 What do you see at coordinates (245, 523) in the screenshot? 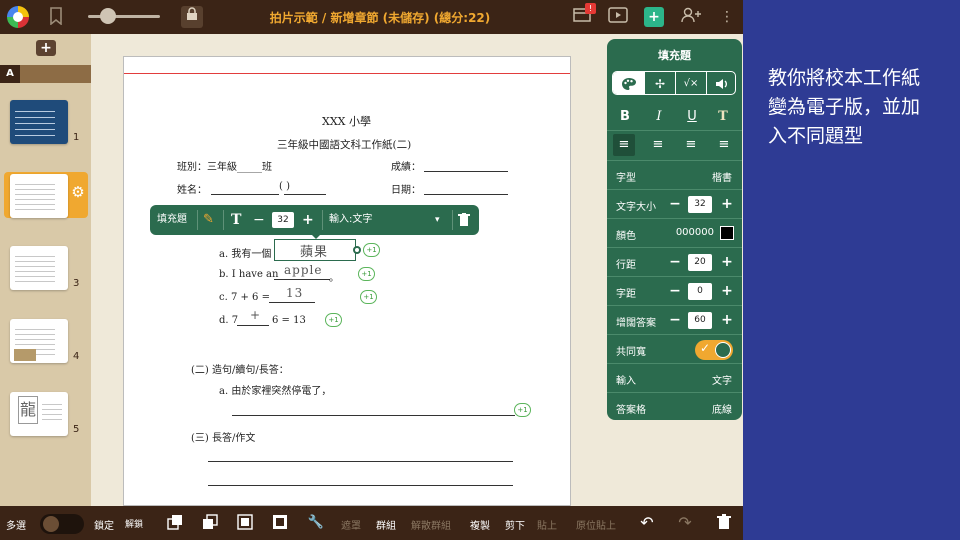
I see `bring-to-front-icon` at bounding box center [245, 523].